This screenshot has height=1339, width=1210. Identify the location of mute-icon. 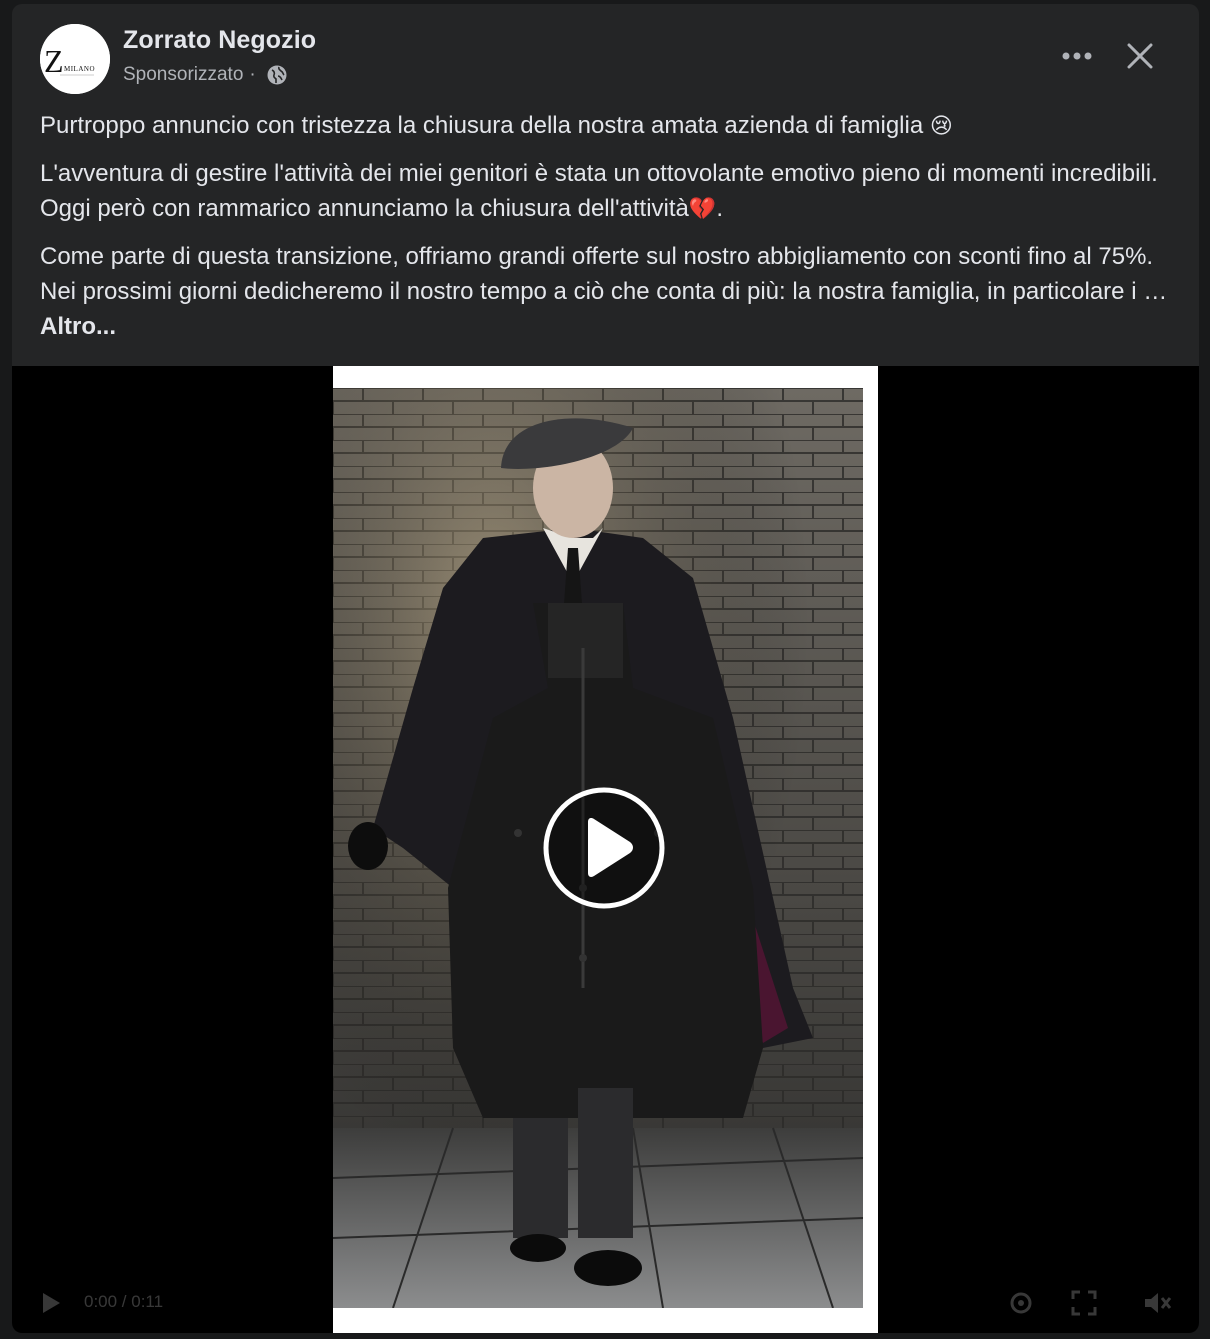
(1157, 1305).